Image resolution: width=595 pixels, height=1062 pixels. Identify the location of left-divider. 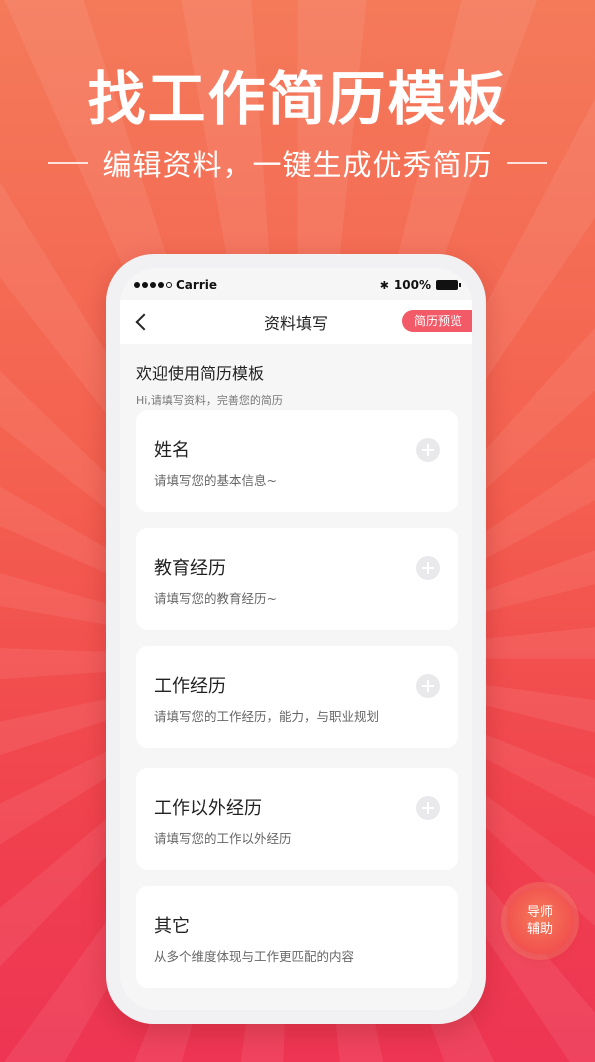
(68, 163).